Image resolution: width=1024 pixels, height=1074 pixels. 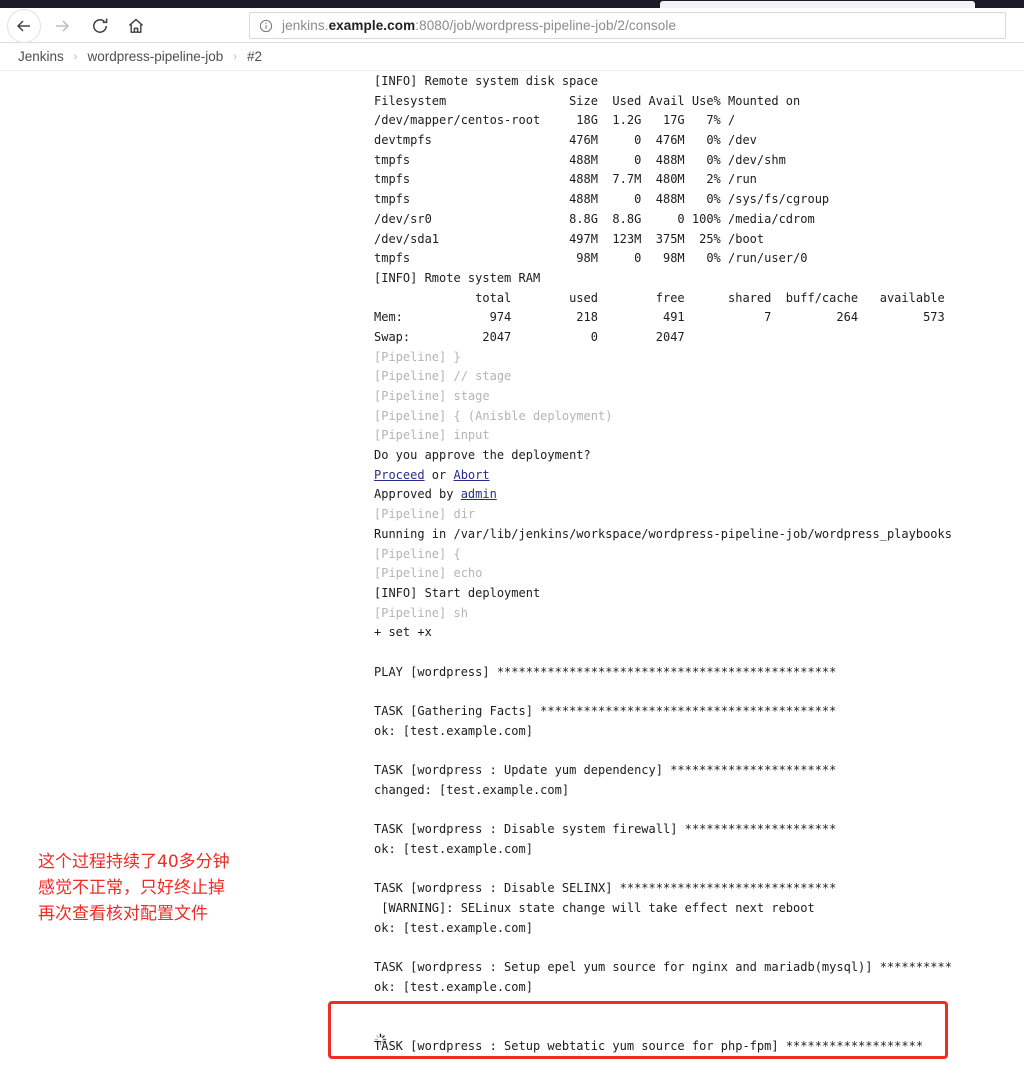 What do you see at coordinates (457, 277) in the screenshot?
I see `console-line: [INFO] Rmote system RAM` at bounding box center [457, 277].